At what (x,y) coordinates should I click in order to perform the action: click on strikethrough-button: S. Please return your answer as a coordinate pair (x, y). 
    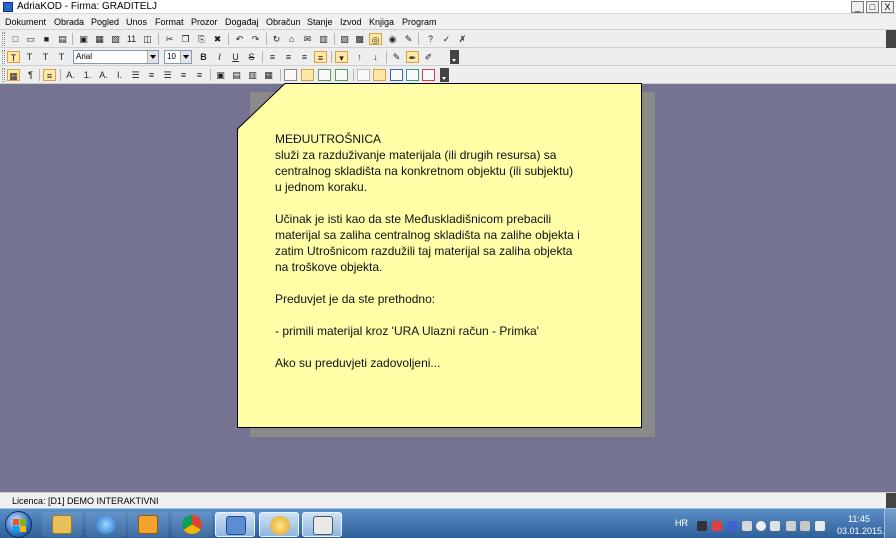
    Looking at the image, I should click on (251, 57).